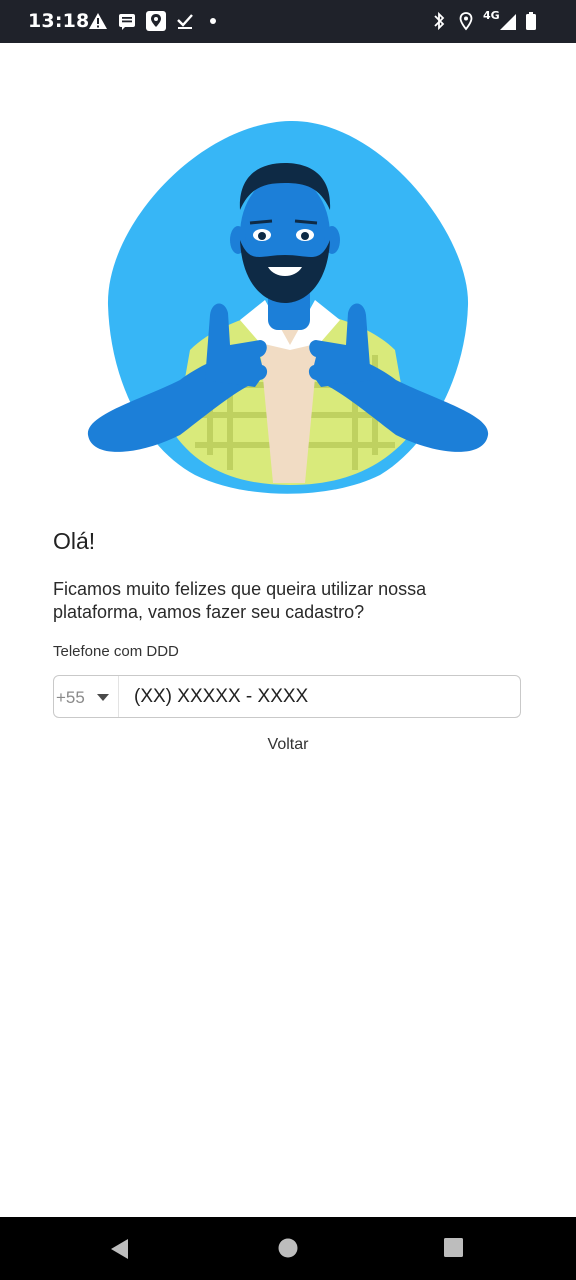 This screenshot has height=1280, width=576. I want to click on message-icon, so click(127, 22).